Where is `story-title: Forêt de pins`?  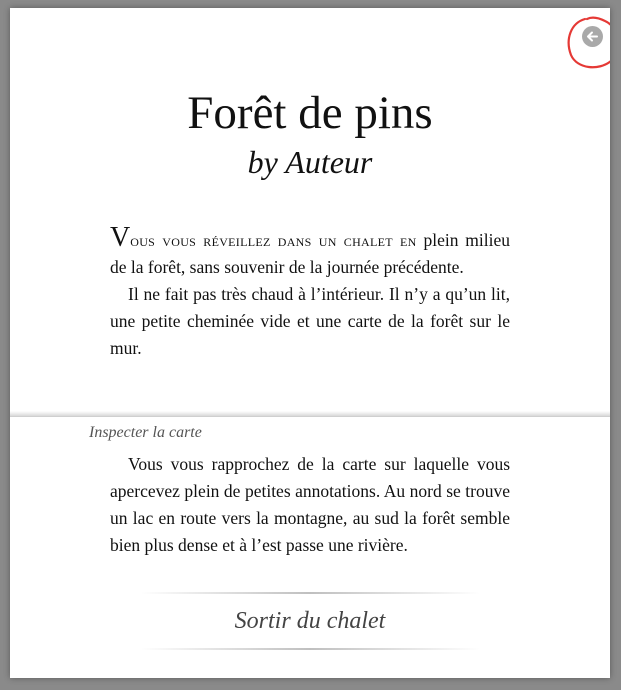
story-title: Forêt de pins is located at coordinates (310, 113).